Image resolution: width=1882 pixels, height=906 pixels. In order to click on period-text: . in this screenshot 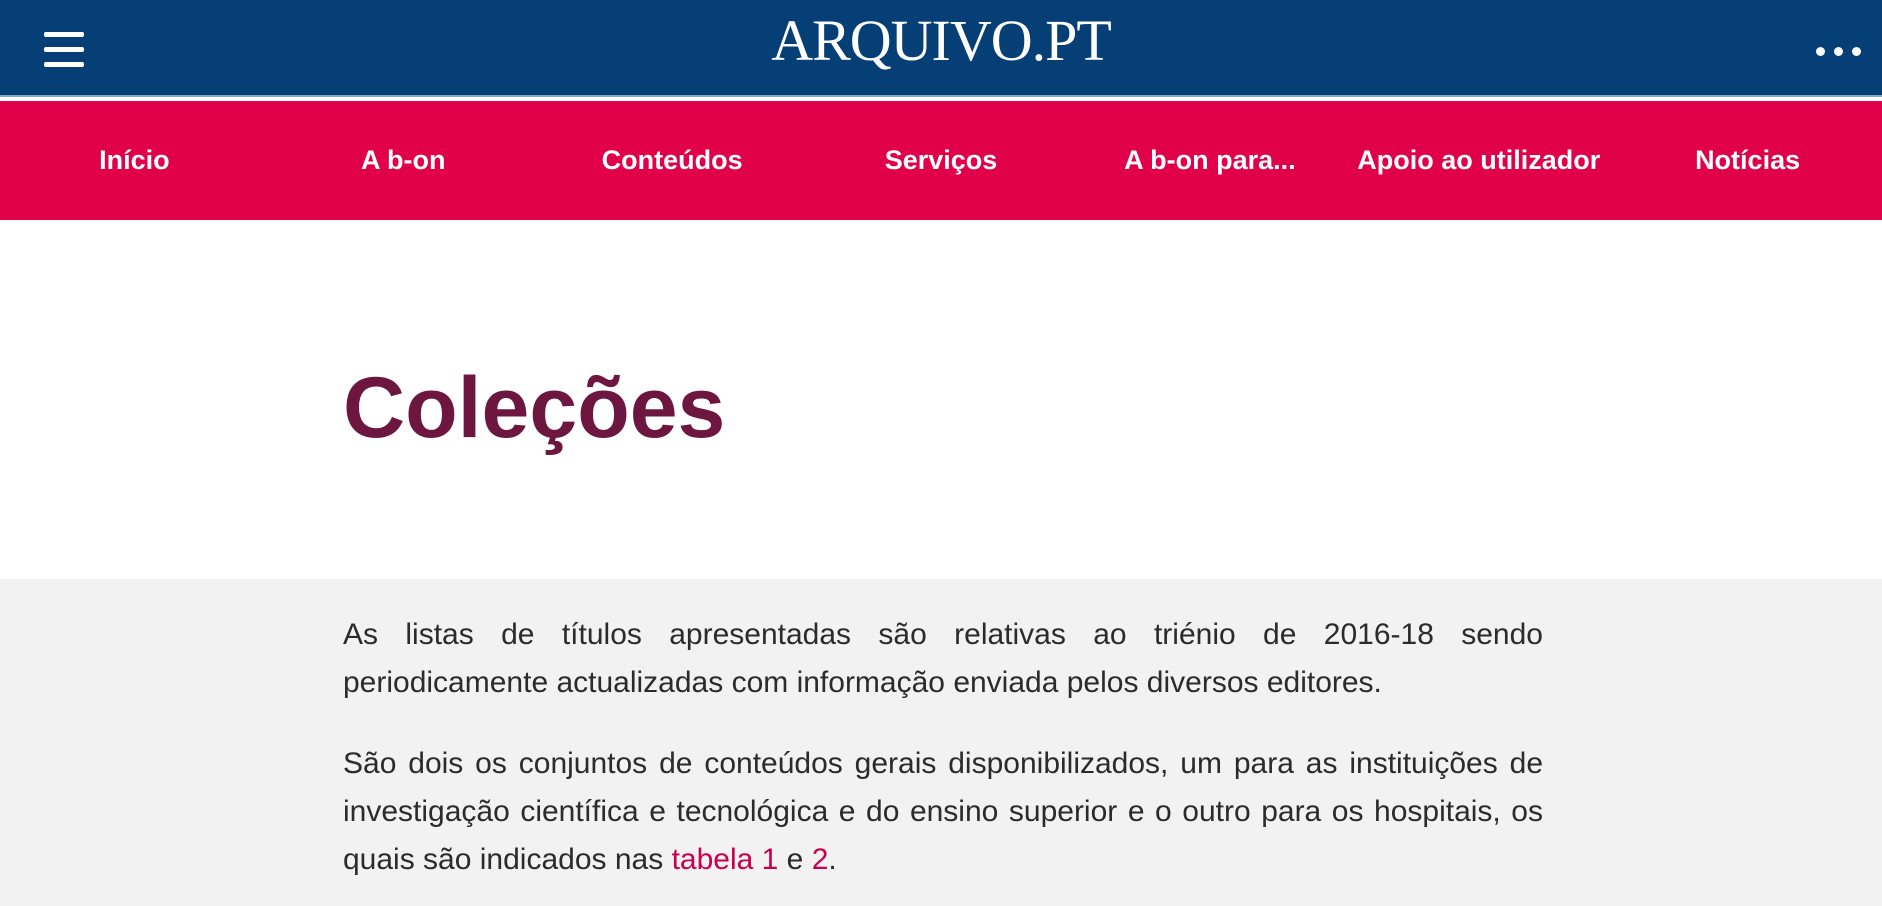, I will do `click(832, 859)`.